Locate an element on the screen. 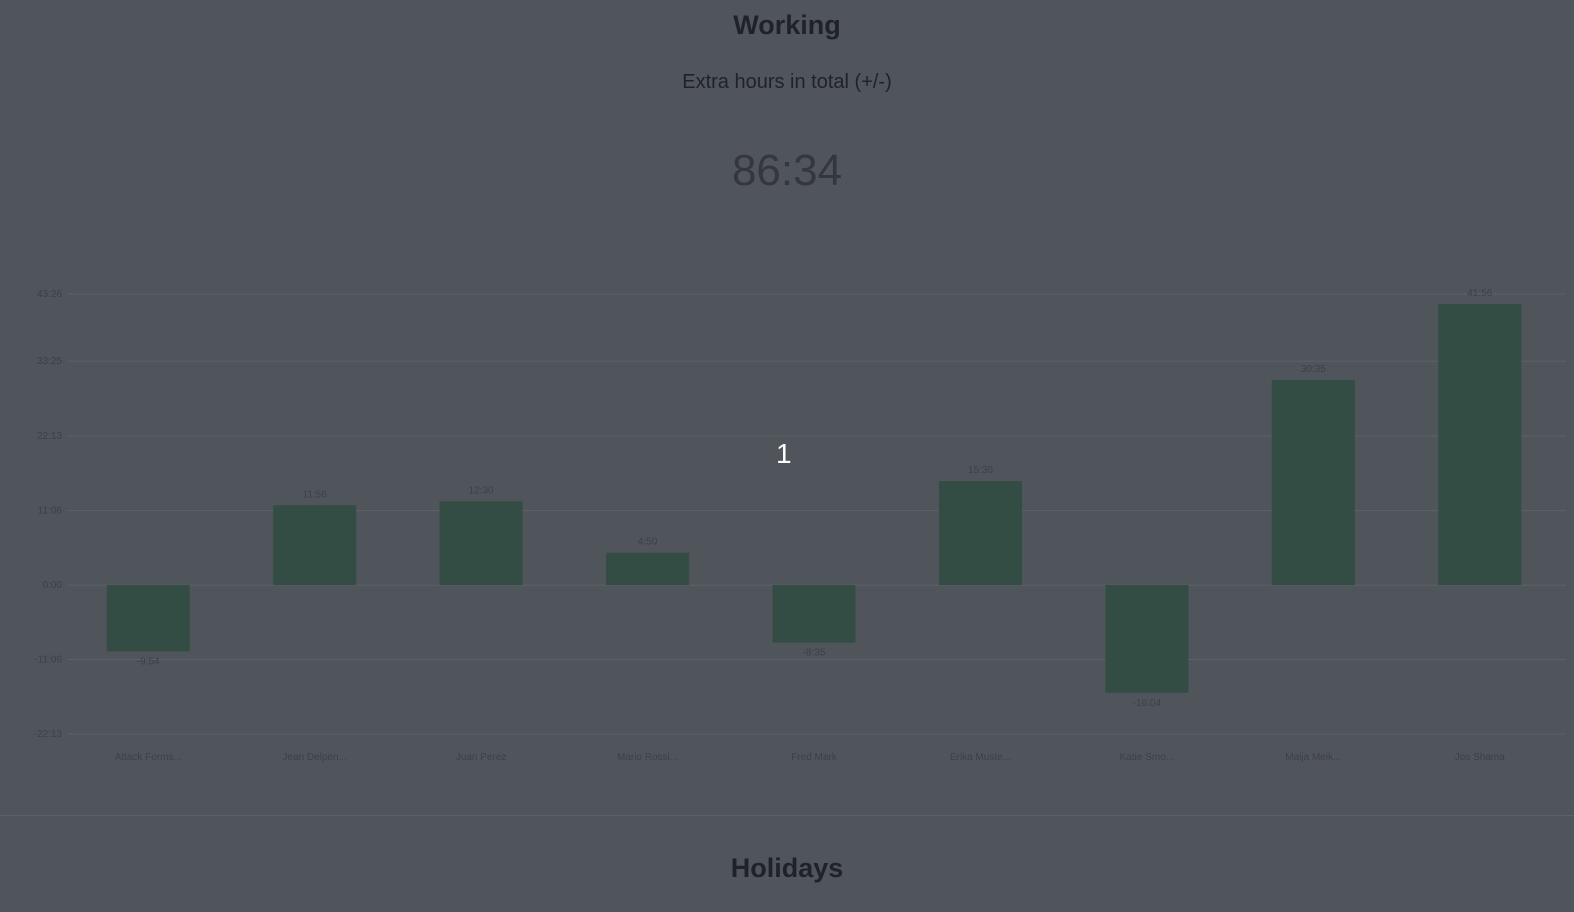  x-category-label: Juan Perez is located at coordinates (481, 757).